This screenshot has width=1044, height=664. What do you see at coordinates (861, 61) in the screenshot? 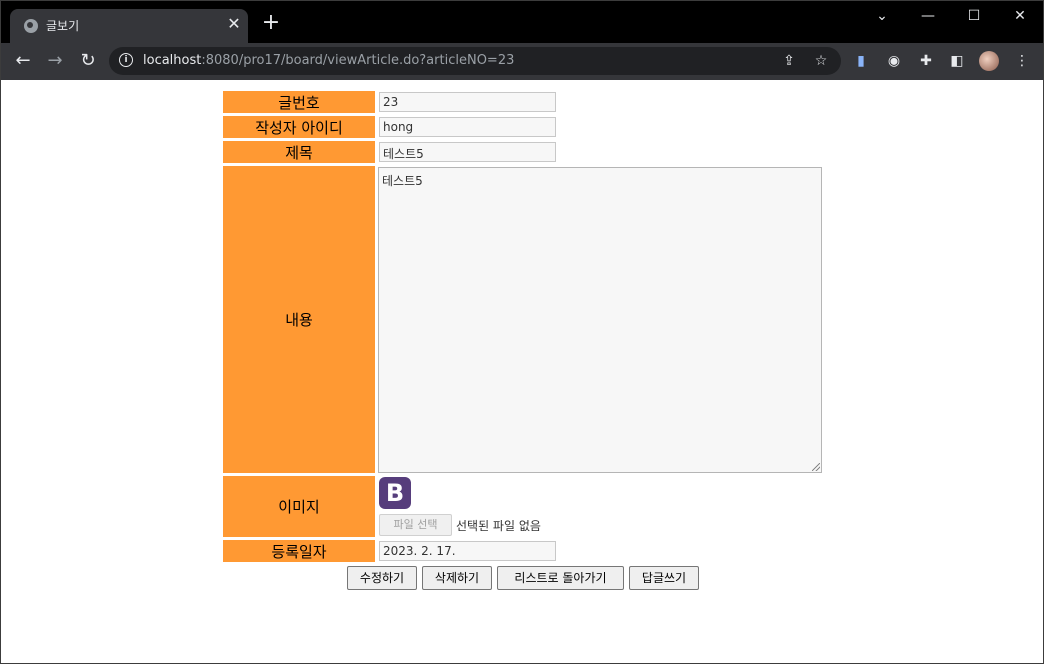
I see `extension-docs-icon: ▮` at bounding box center [861, 61].